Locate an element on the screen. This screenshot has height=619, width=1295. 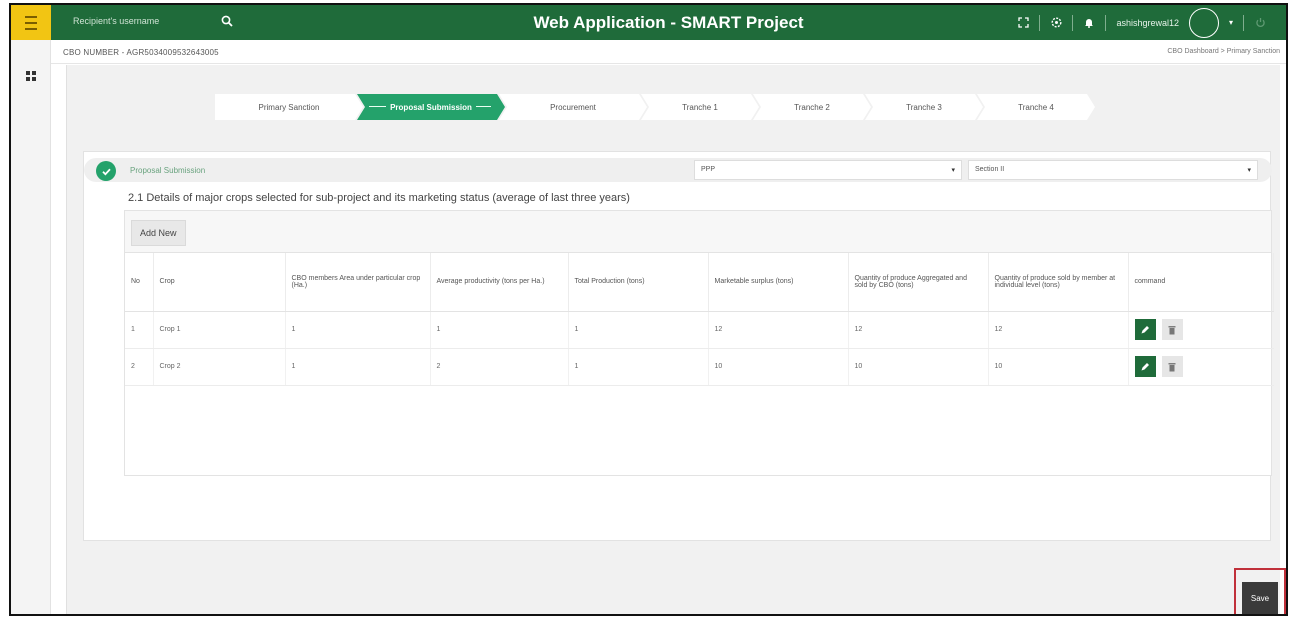
step-label: Tranche 2 is located at coordinates (812, 107).